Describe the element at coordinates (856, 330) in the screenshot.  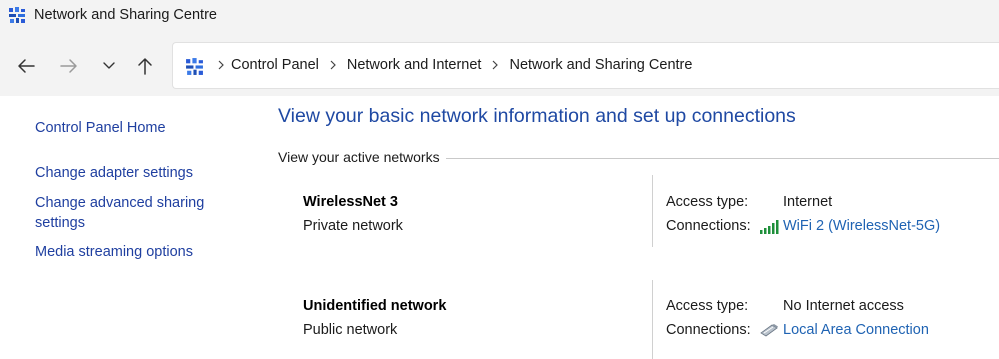
I see `connection-link-ethernet: Local Area Connection` at that location.